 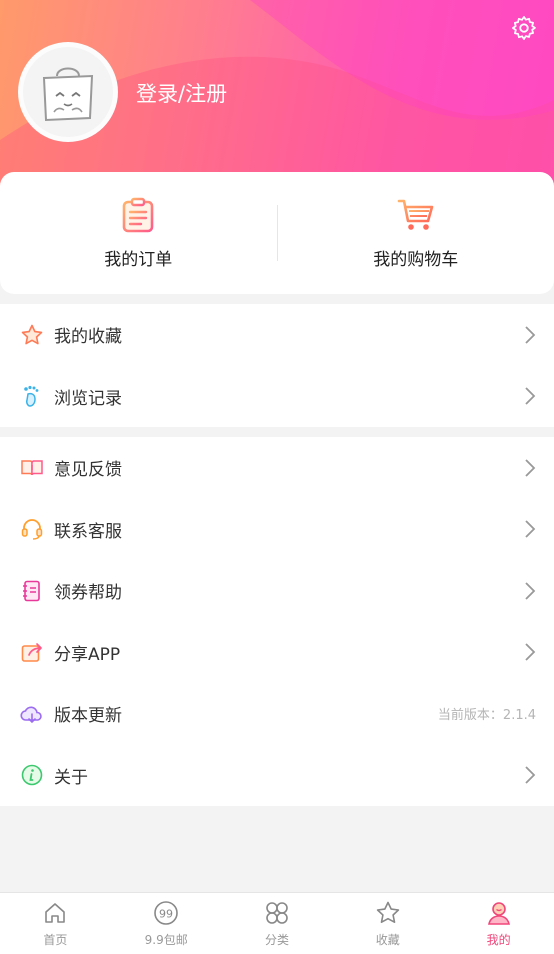 I want to click on login-register-link: 登录/注册, so click(x=181, y=93).